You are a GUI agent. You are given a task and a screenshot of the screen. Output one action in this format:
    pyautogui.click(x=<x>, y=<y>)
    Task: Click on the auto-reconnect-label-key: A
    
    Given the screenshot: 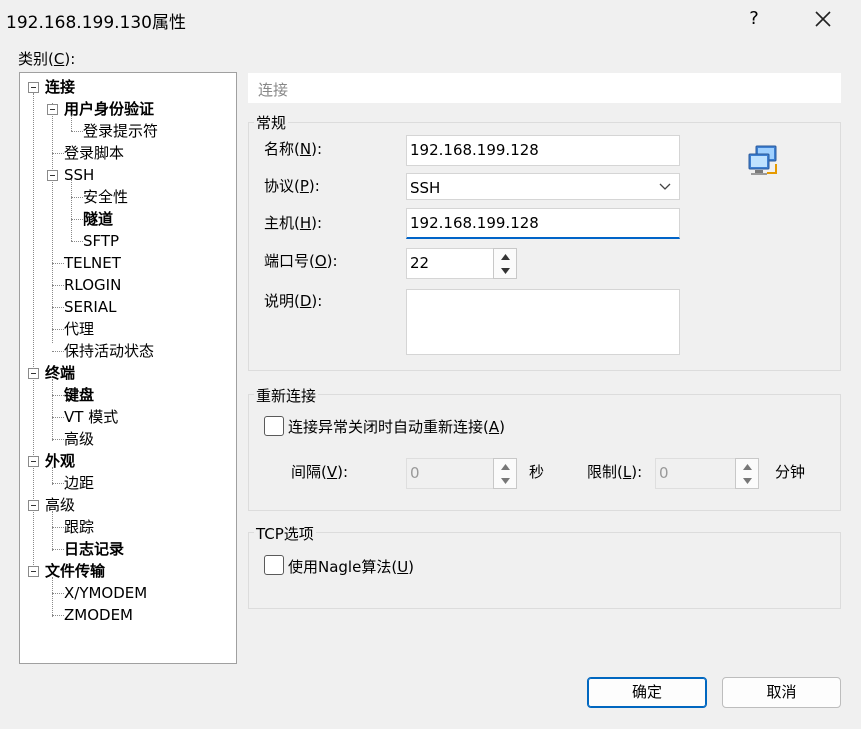 What is the action you would take?
    pyautogui.click(x=494, y=427)
    